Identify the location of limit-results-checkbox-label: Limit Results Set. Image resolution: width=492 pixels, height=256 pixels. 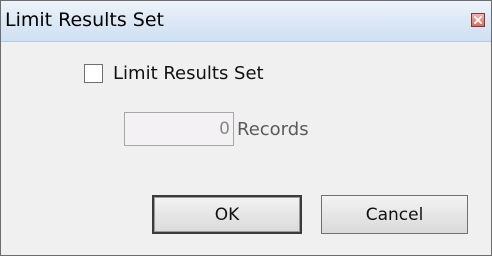
(188, 73).